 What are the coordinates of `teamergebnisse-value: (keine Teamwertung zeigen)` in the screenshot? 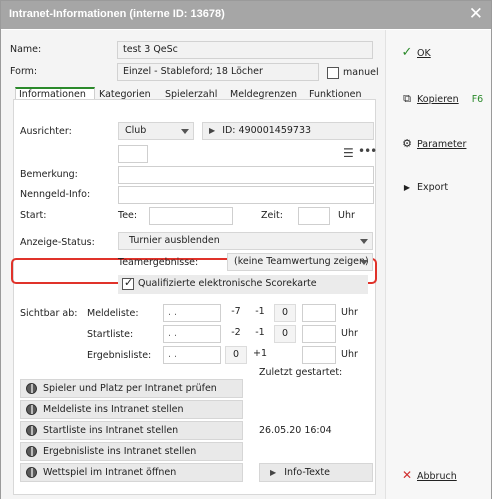 It's located at (301, 261).